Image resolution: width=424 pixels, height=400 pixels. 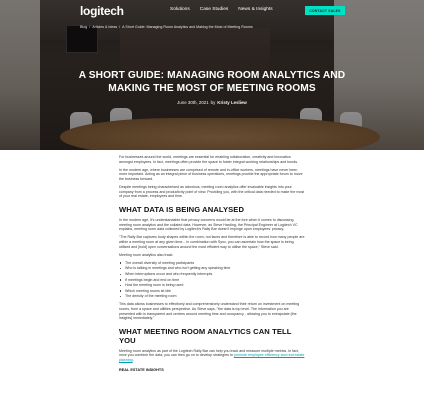 I want to click on nav-link-news-insights: News & Insights, so click(x=255, y=9).